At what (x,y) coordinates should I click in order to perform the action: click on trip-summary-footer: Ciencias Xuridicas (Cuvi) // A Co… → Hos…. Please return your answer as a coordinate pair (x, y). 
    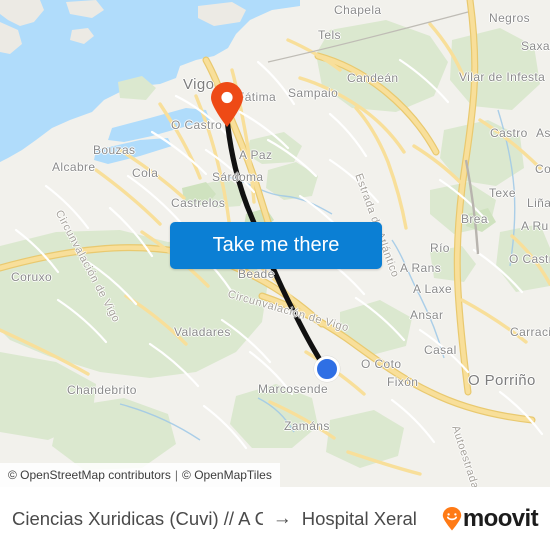
    Looking at the image, I should click on (275, 518).